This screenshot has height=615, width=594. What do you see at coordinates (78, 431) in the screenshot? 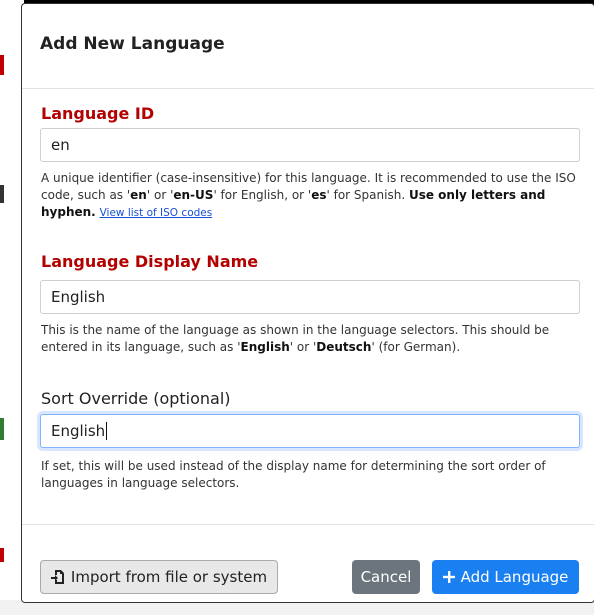
I see `sort-override-value: English` at bounding box center [78, 431].